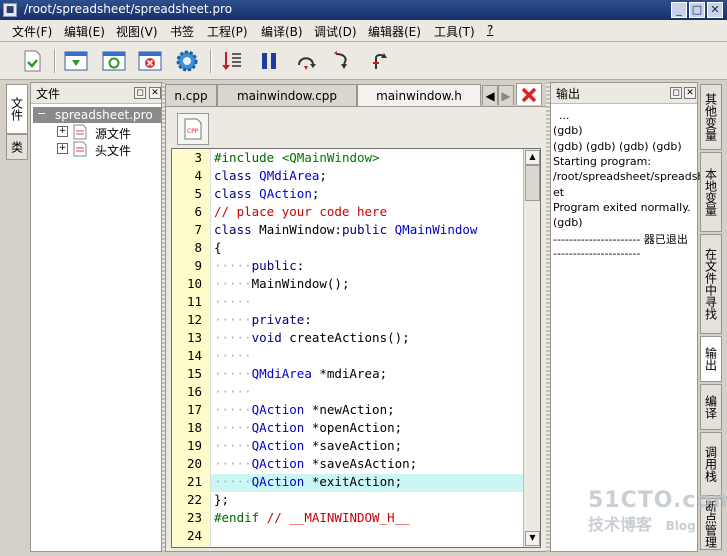 The image size is (727, 556). I want to click on vertical-scrollbar: ▲ ▼, so click(531, 348).